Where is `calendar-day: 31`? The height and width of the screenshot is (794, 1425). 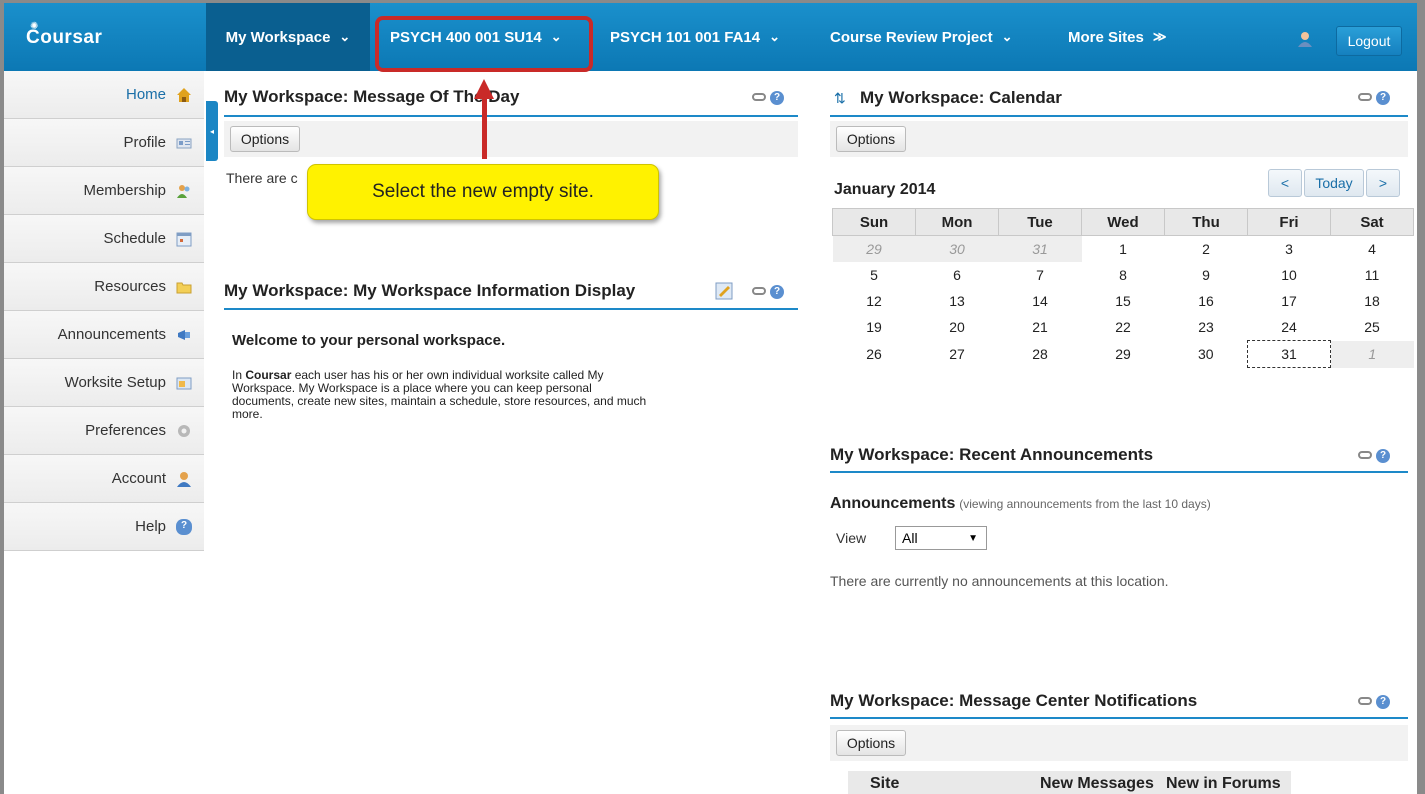 calendar-day: 31 is located at coordinates (1040, 248).